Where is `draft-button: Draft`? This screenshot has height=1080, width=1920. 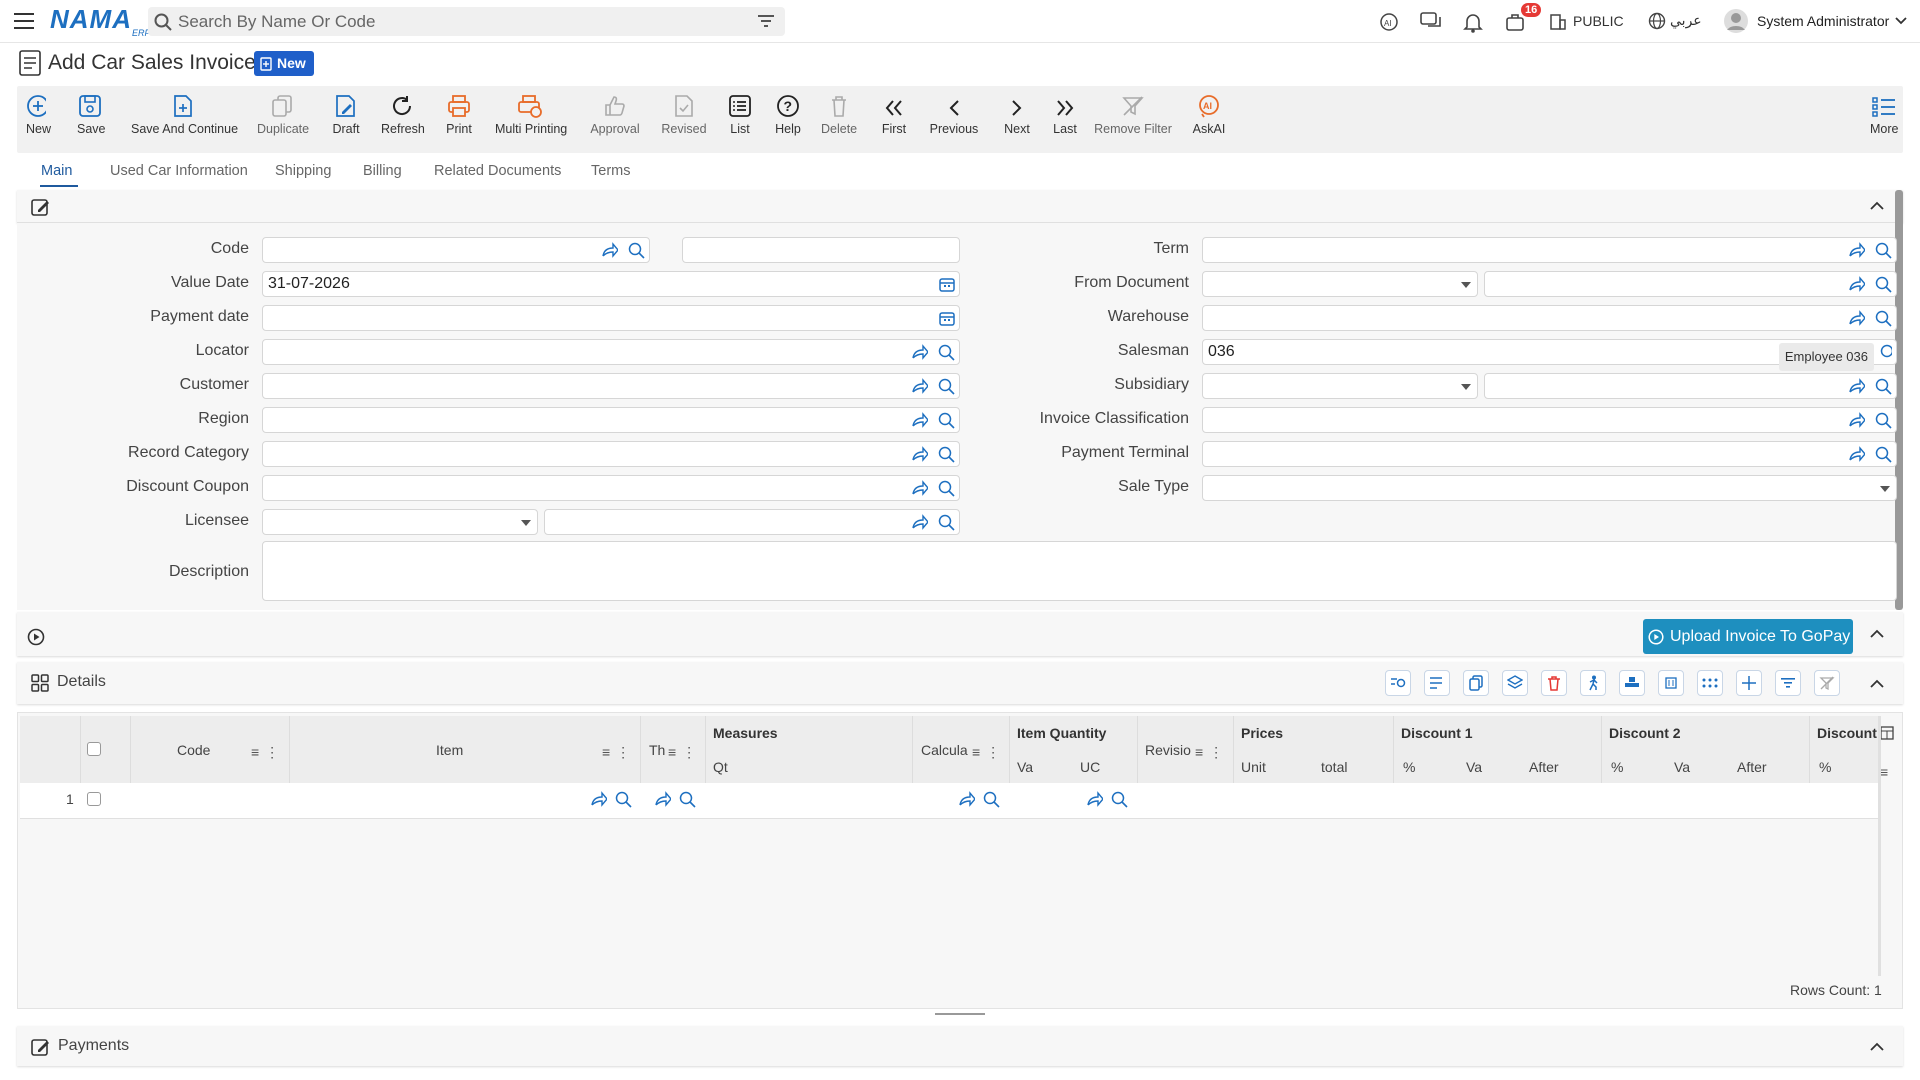 draft-button: Draft is located at coordinates (346, 119).